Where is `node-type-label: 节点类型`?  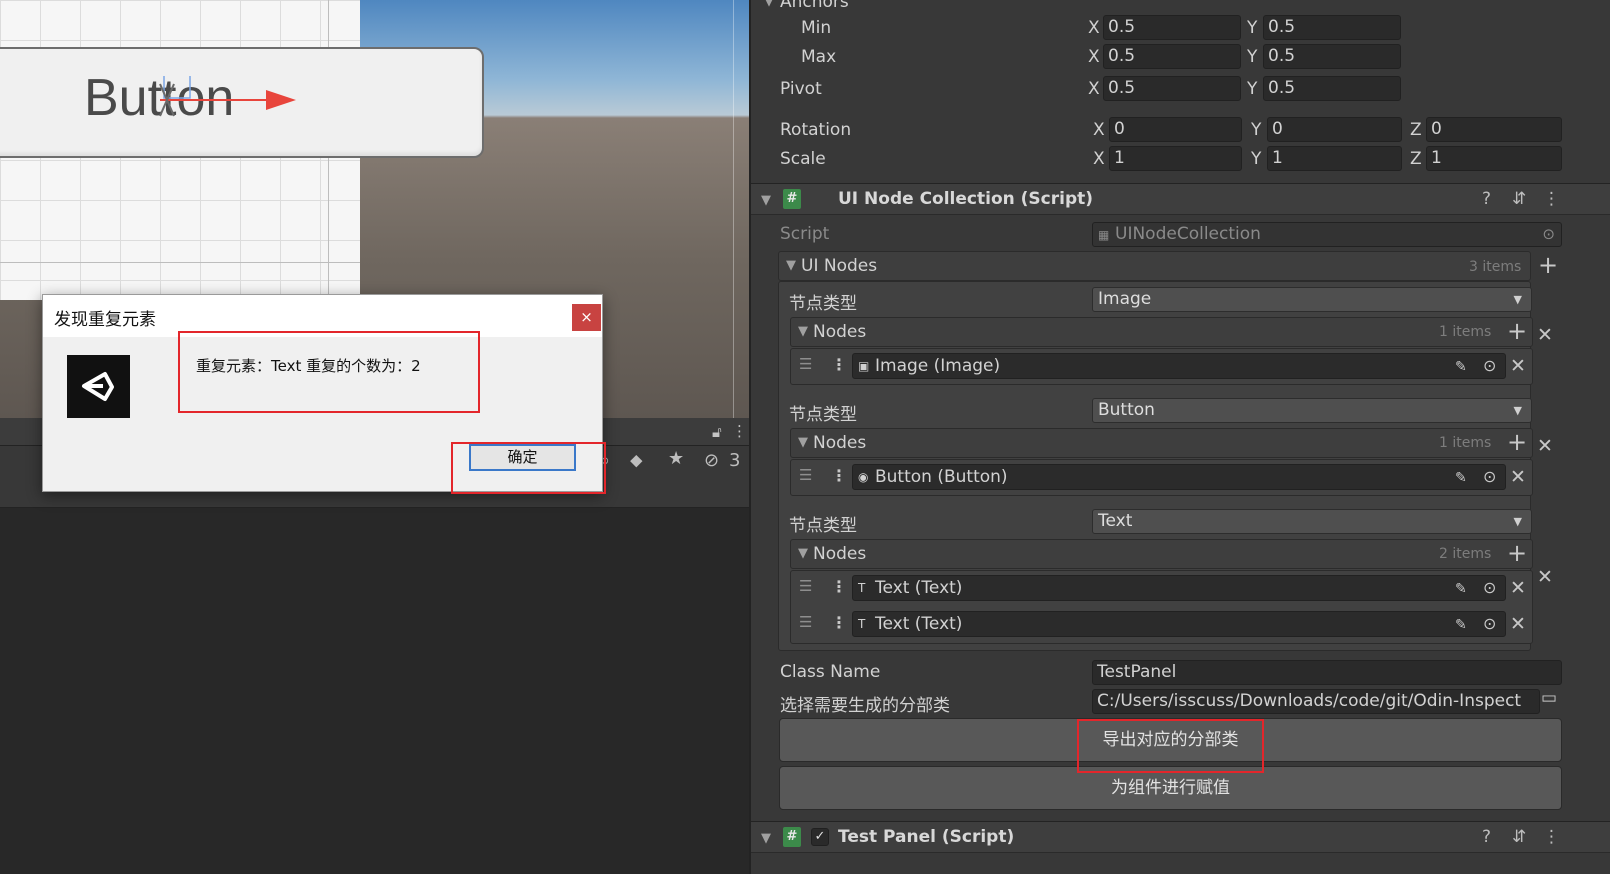 node-type-label: 节点类型 is located at coordinates (823, 304).